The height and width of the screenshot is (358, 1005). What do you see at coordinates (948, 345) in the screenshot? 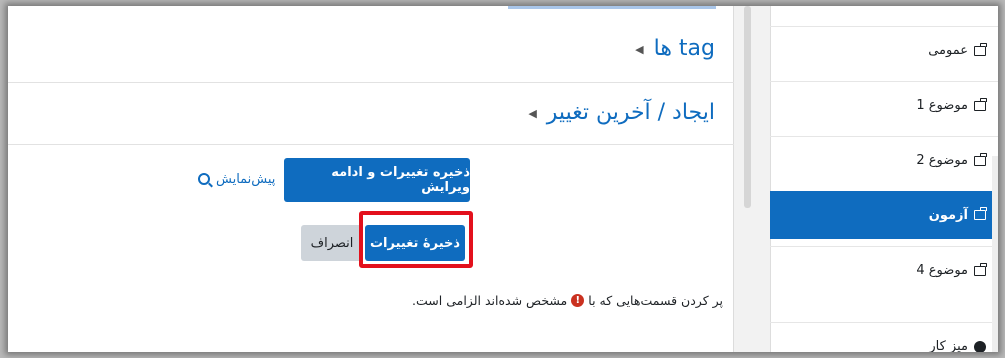
I see `nav-item-label: میز کار` at bounding box center [948, 345].